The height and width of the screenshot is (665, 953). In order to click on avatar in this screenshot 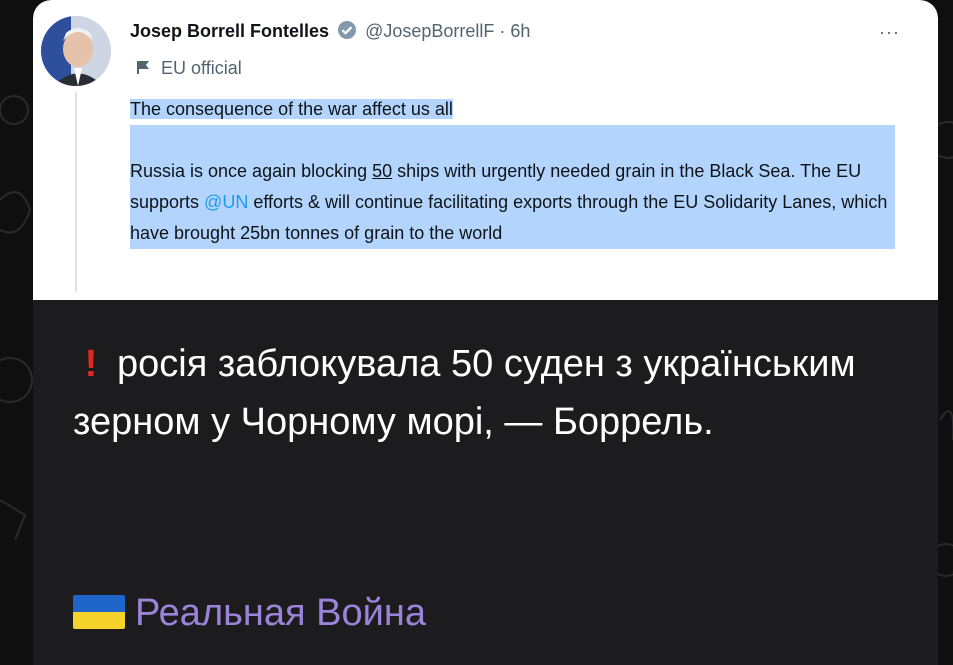, I will do `click(76, 51)`.